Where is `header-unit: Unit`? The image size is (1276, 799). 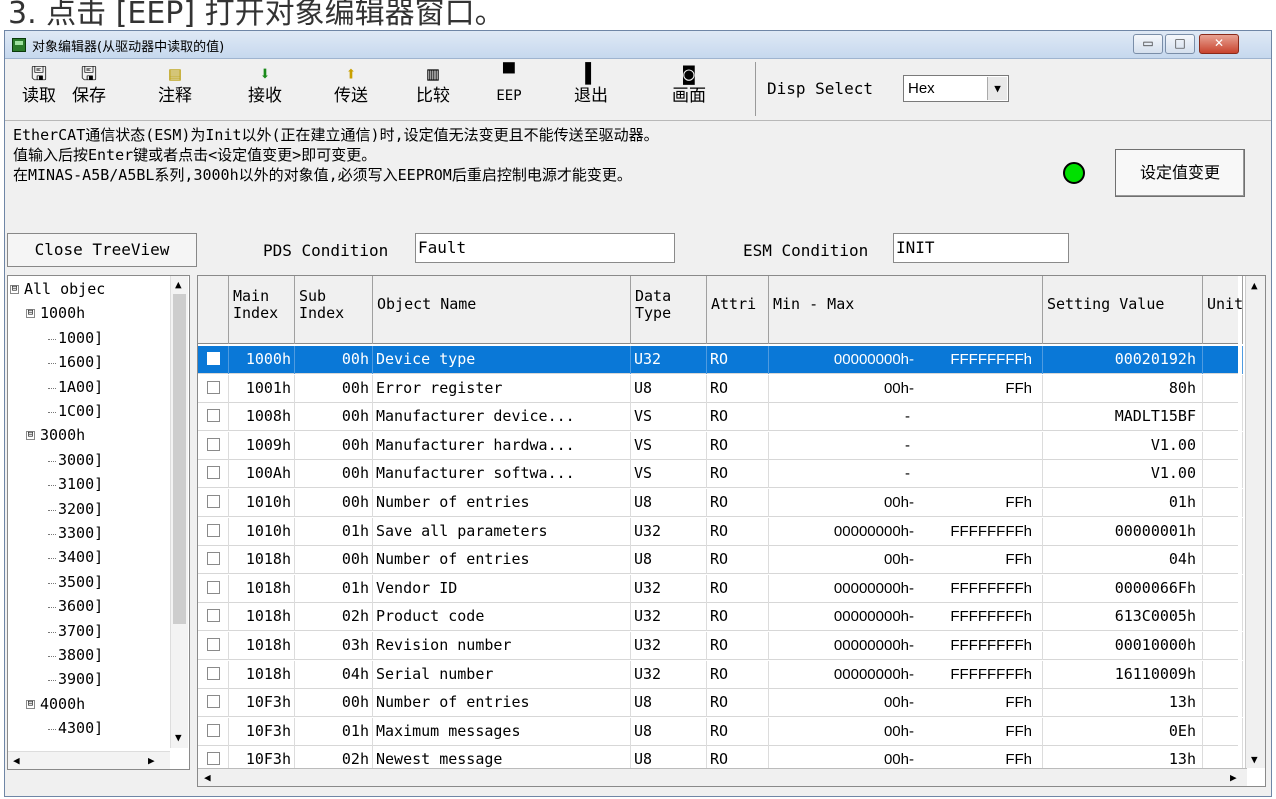
header-unit: Unit is located at coordinates (1223, 310).